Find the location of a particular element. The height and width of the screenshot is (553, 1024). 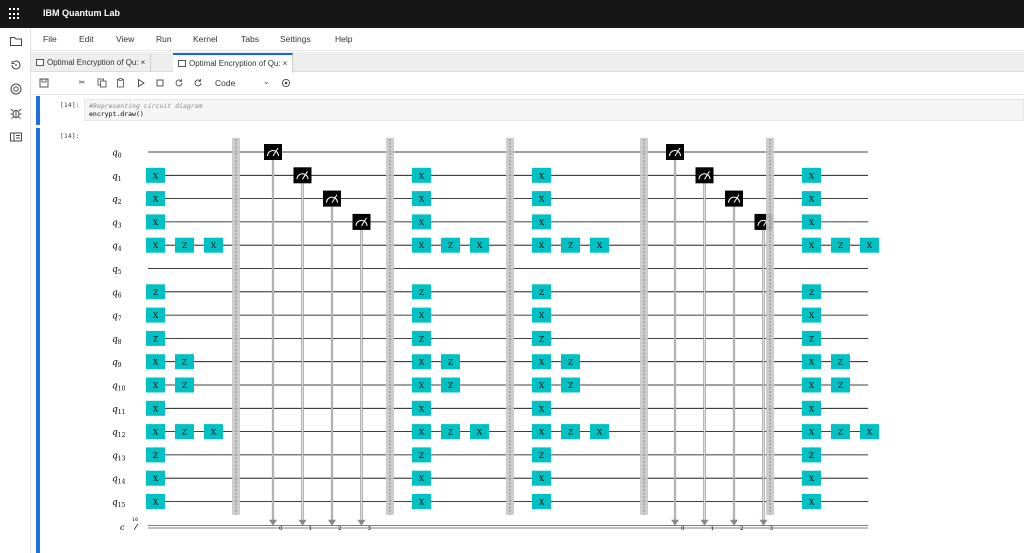

menu-help: Help is located at coordinates (343, 39).